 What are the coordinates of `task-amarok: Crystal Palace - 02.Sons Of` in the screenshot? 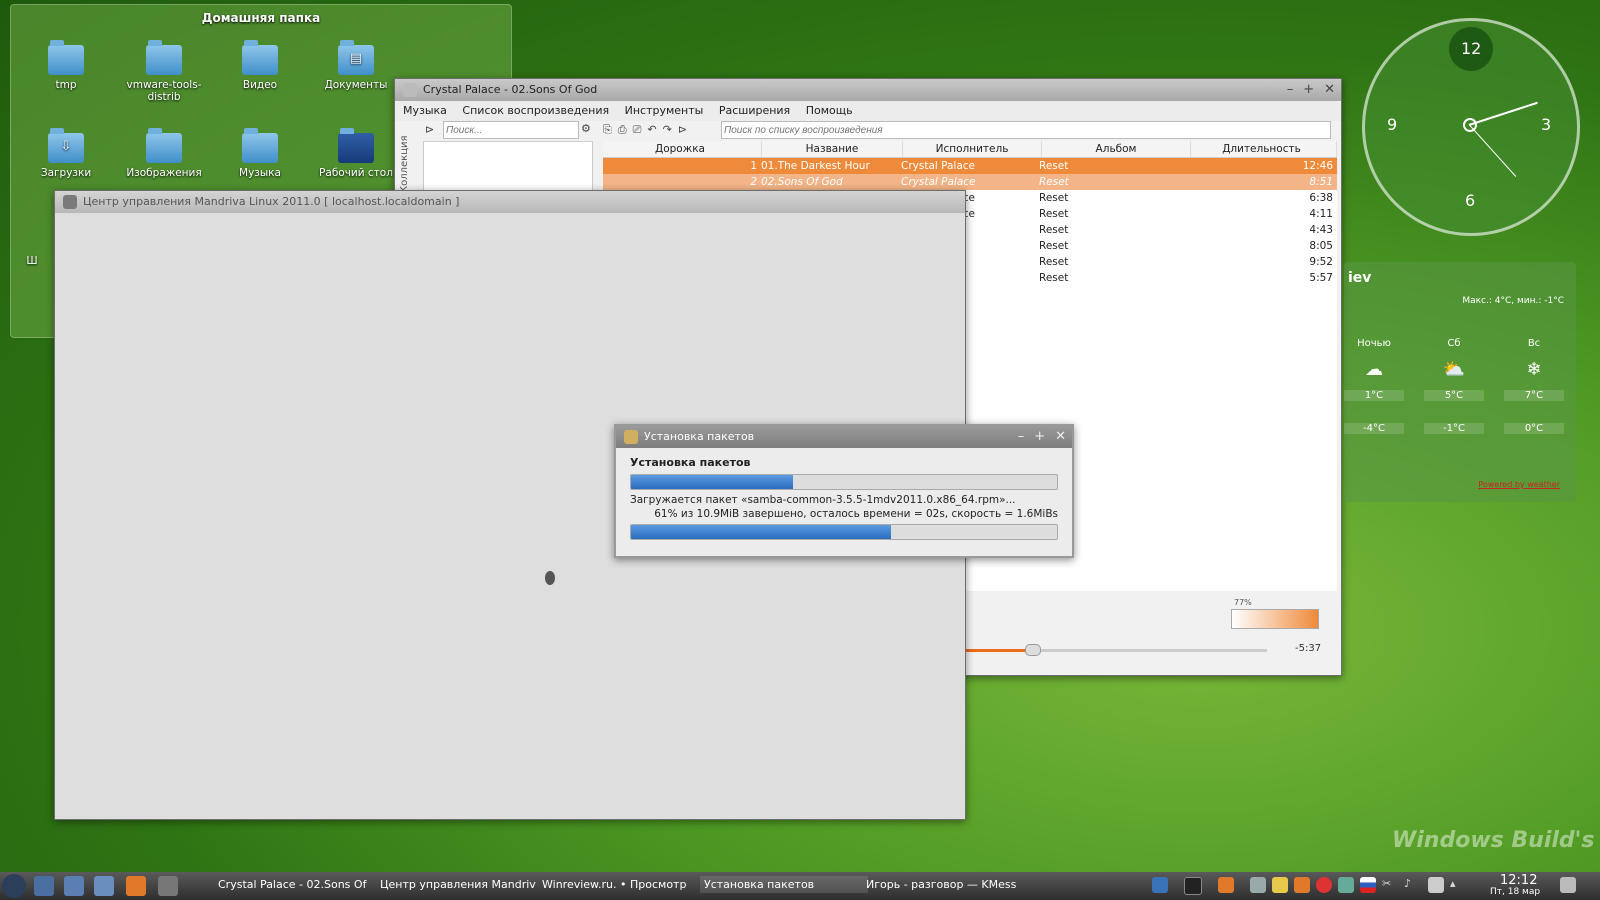 It's located at (296, 884).